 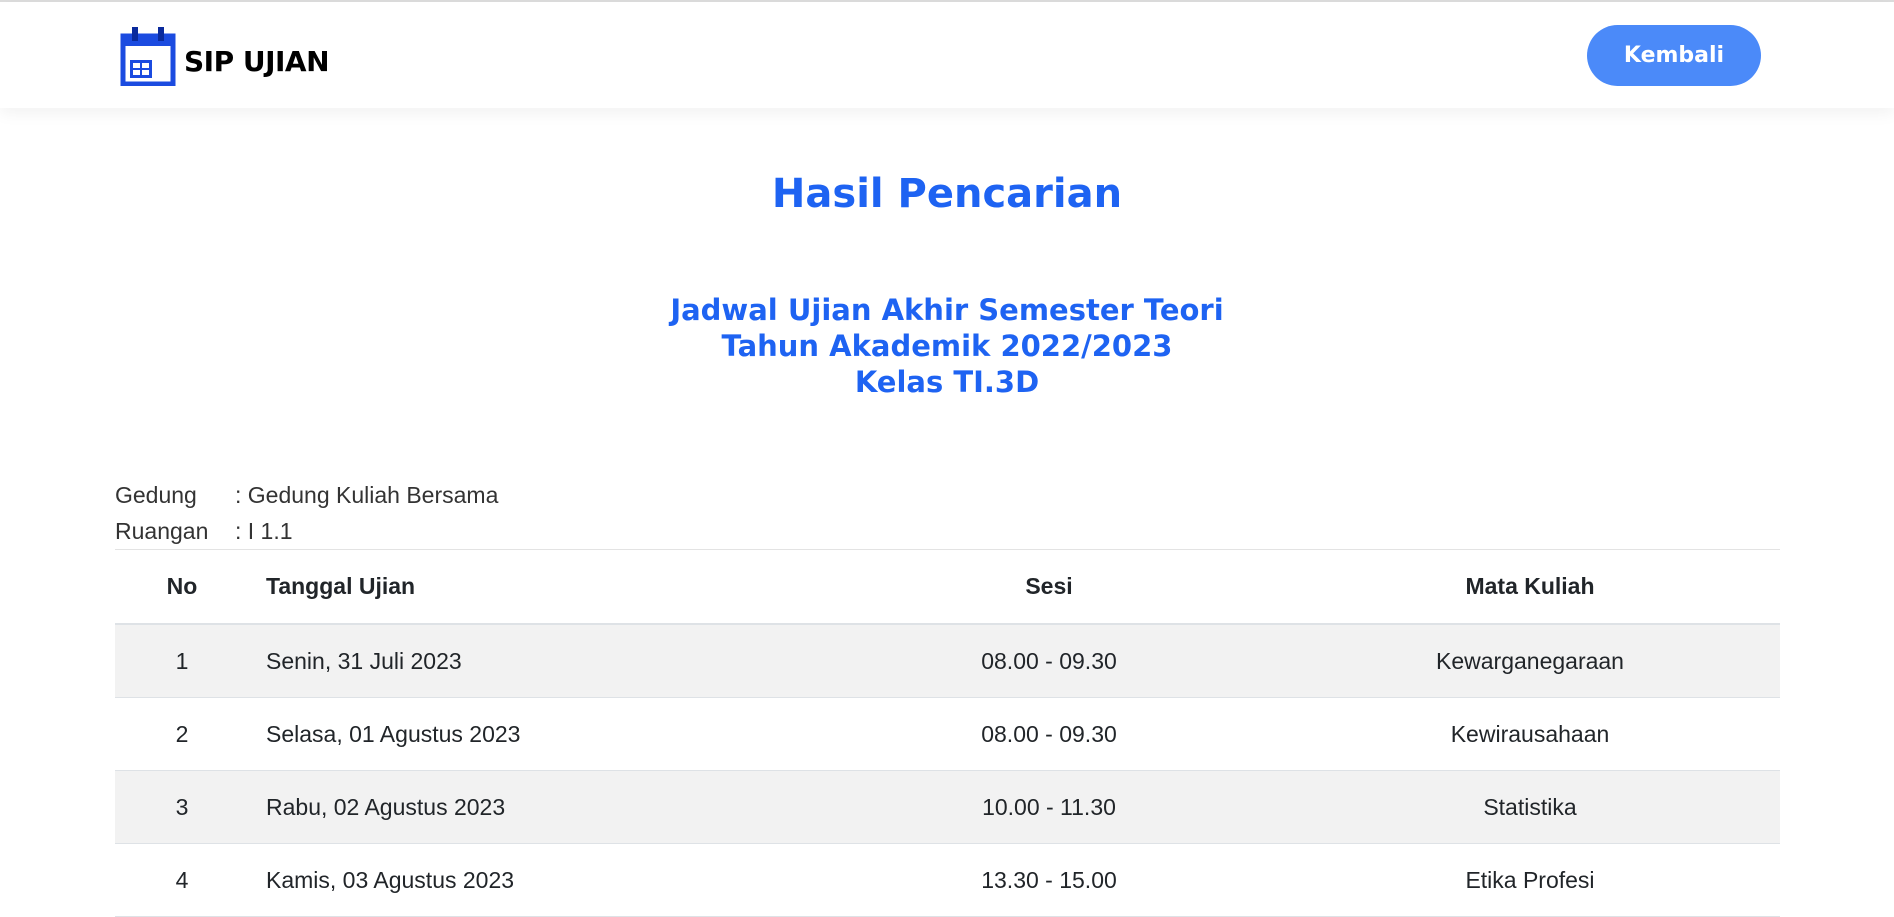 What do you see at coordinates (1530, 880) in the screenshot?
I see `cell-mata-kuliah: Etika Profesi` at bounding box center [1530, 880].